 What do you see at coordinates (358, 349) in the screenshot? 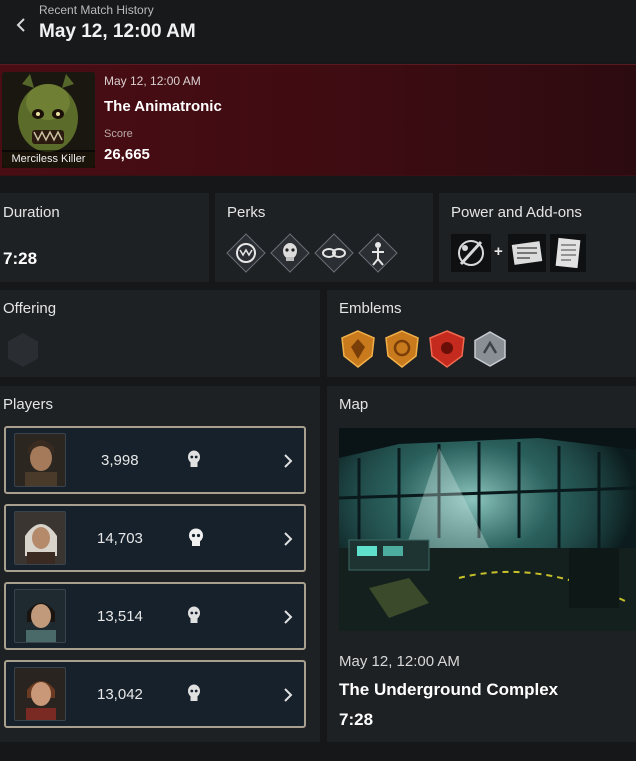
I see `gatekeeper-emblem-icon` at bounding box center [358, 349].